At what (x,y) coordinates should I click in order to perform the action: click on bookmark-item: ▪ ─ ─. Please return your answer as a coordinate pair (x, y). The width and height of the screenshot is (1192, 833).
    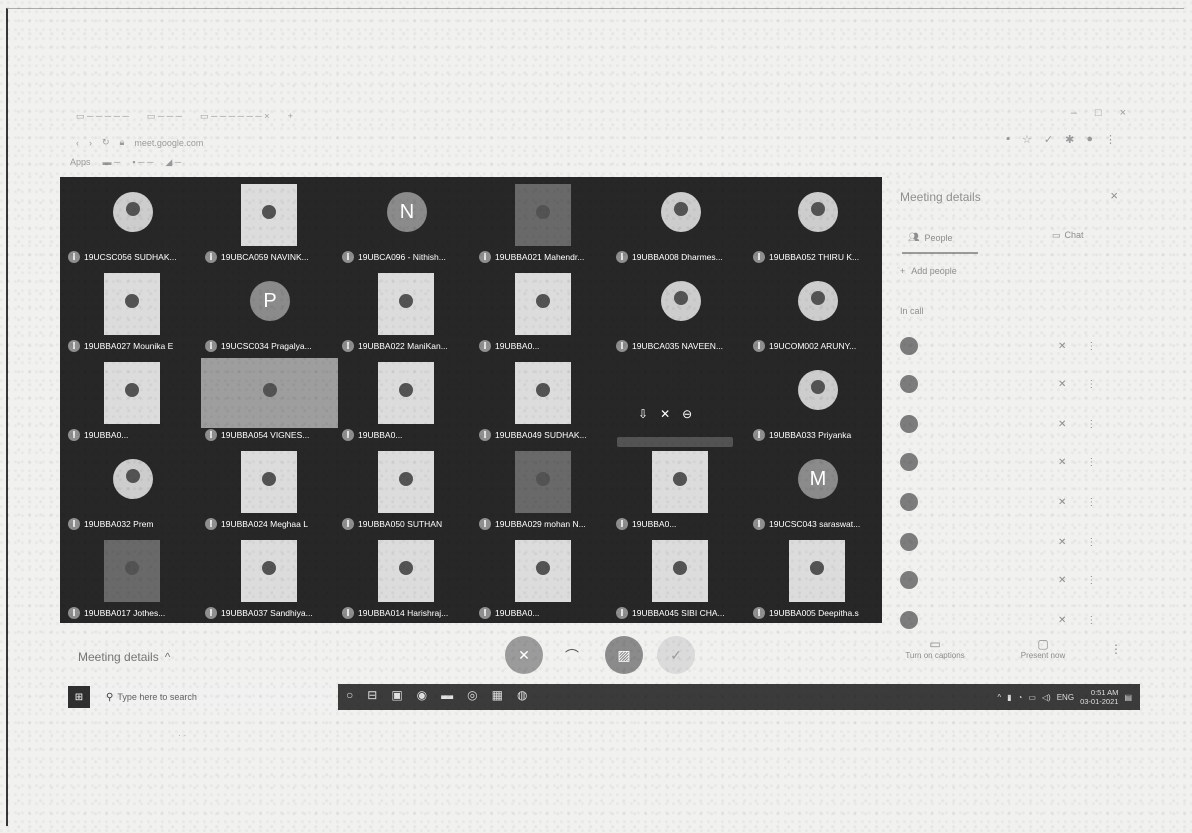
    Looking at the image, I should click on (142, 162).